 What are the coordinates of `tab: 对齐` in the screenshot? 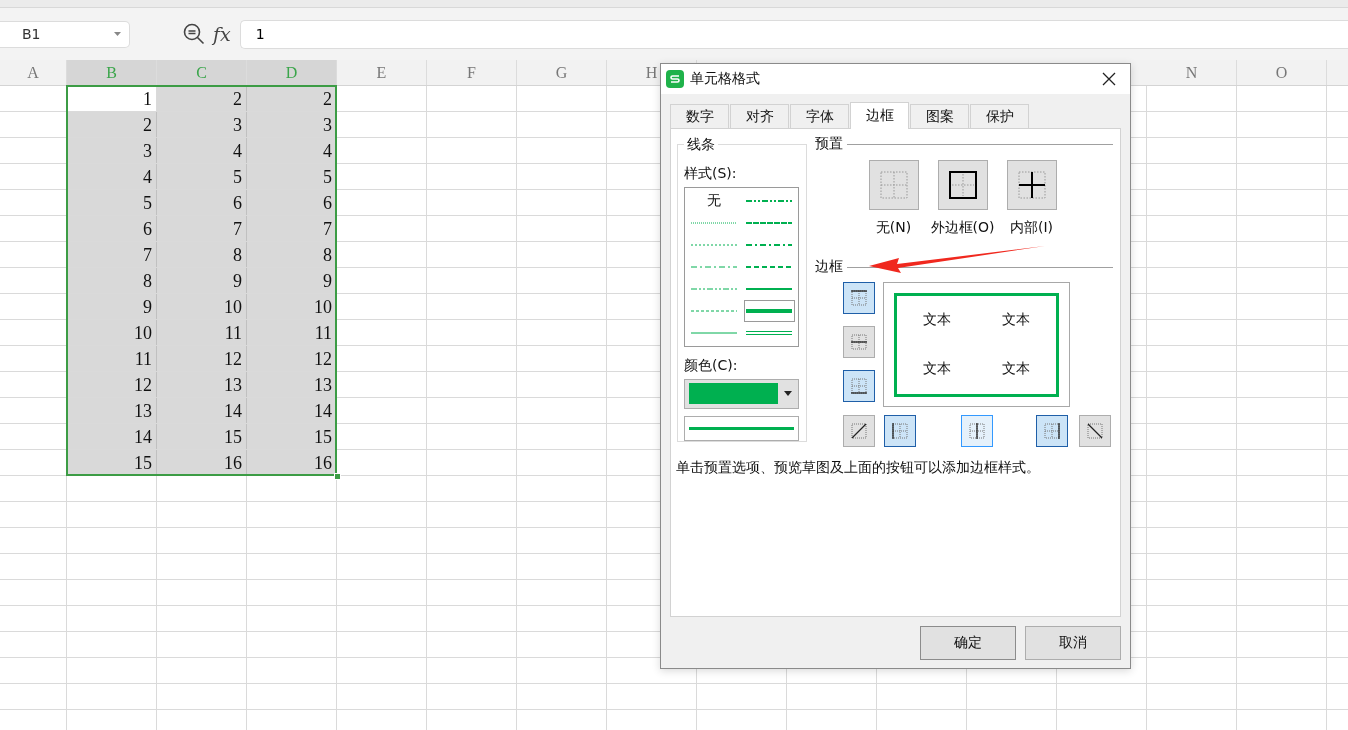 It's located at (759, 116).